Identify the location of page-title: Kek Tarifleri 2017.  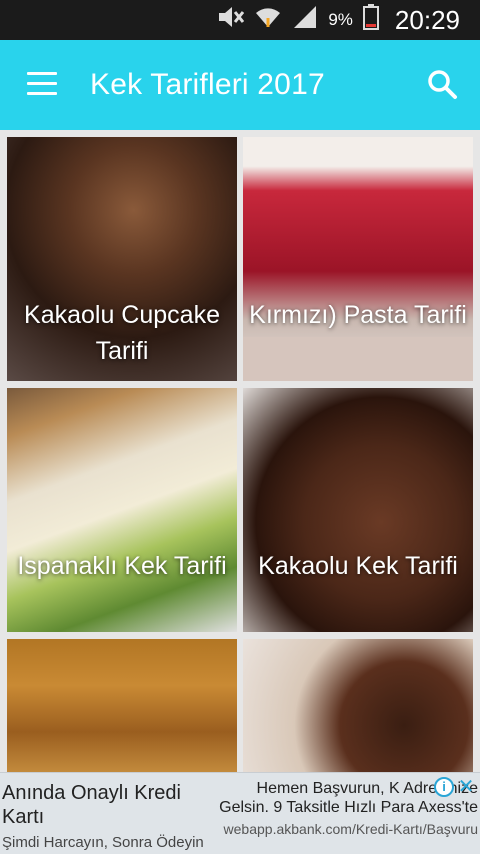
(207, 84).